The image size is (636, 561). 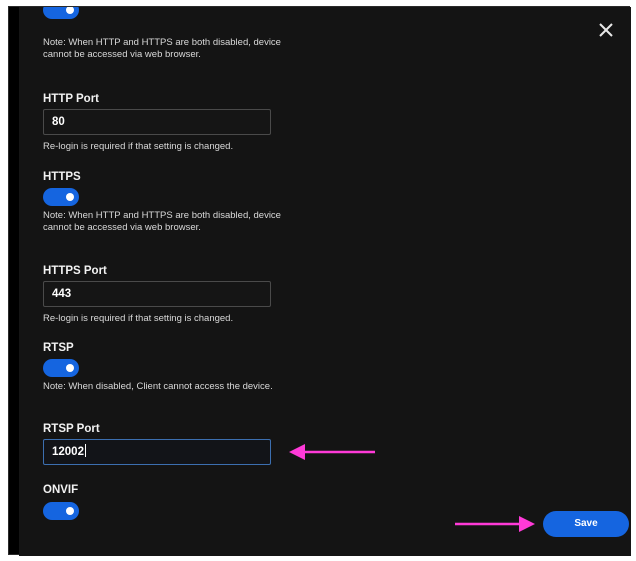 I want to click on https-port-input: 443, so click(x=157, y=294).